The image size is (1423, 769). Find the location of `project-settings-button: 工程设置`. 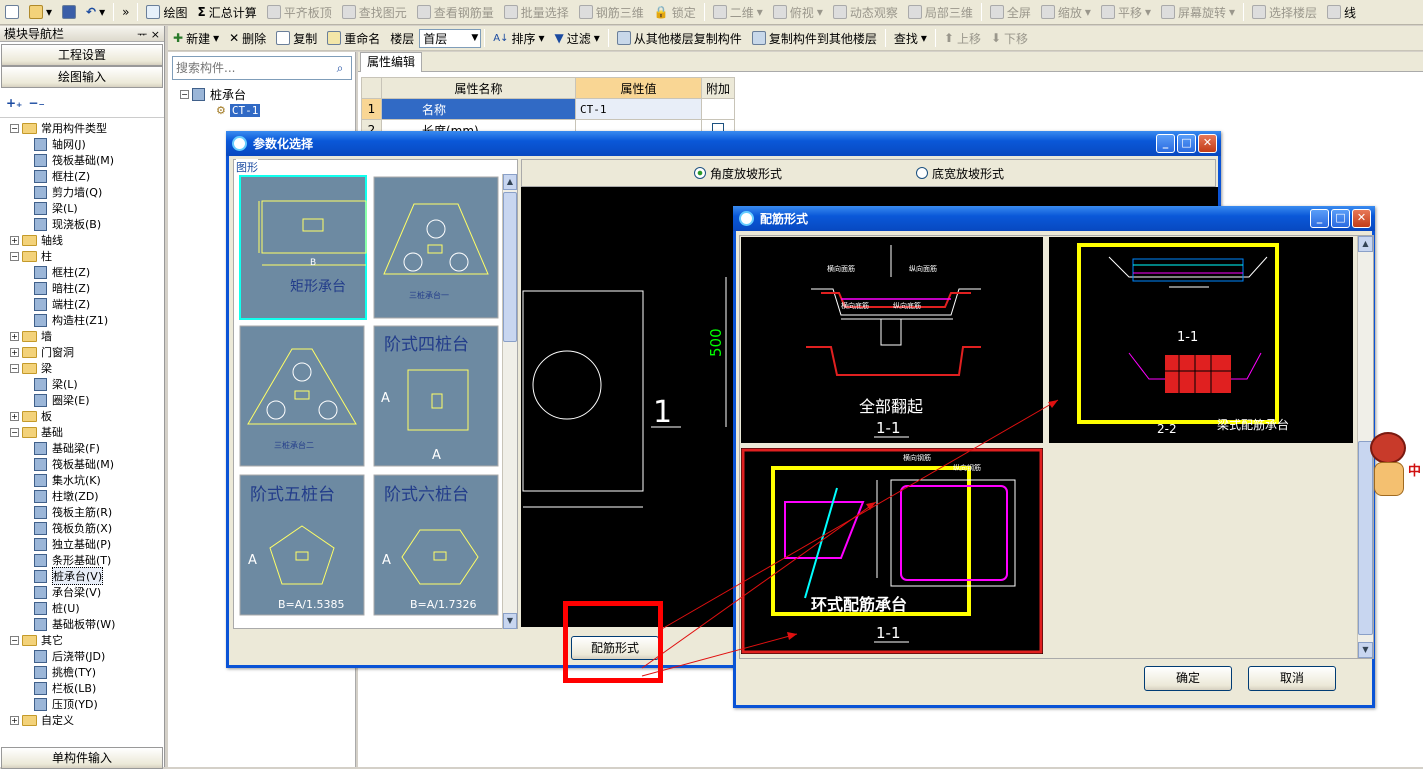

project-settings-button: 工程设置 is located at coordinates (82, 55).